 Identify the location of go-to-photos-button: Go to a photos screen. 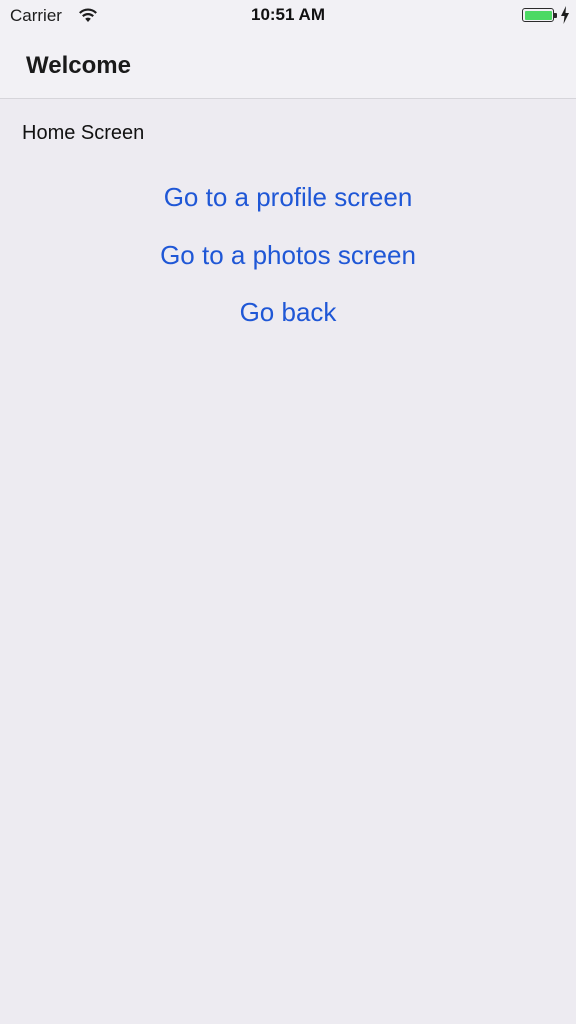
(288, 255).